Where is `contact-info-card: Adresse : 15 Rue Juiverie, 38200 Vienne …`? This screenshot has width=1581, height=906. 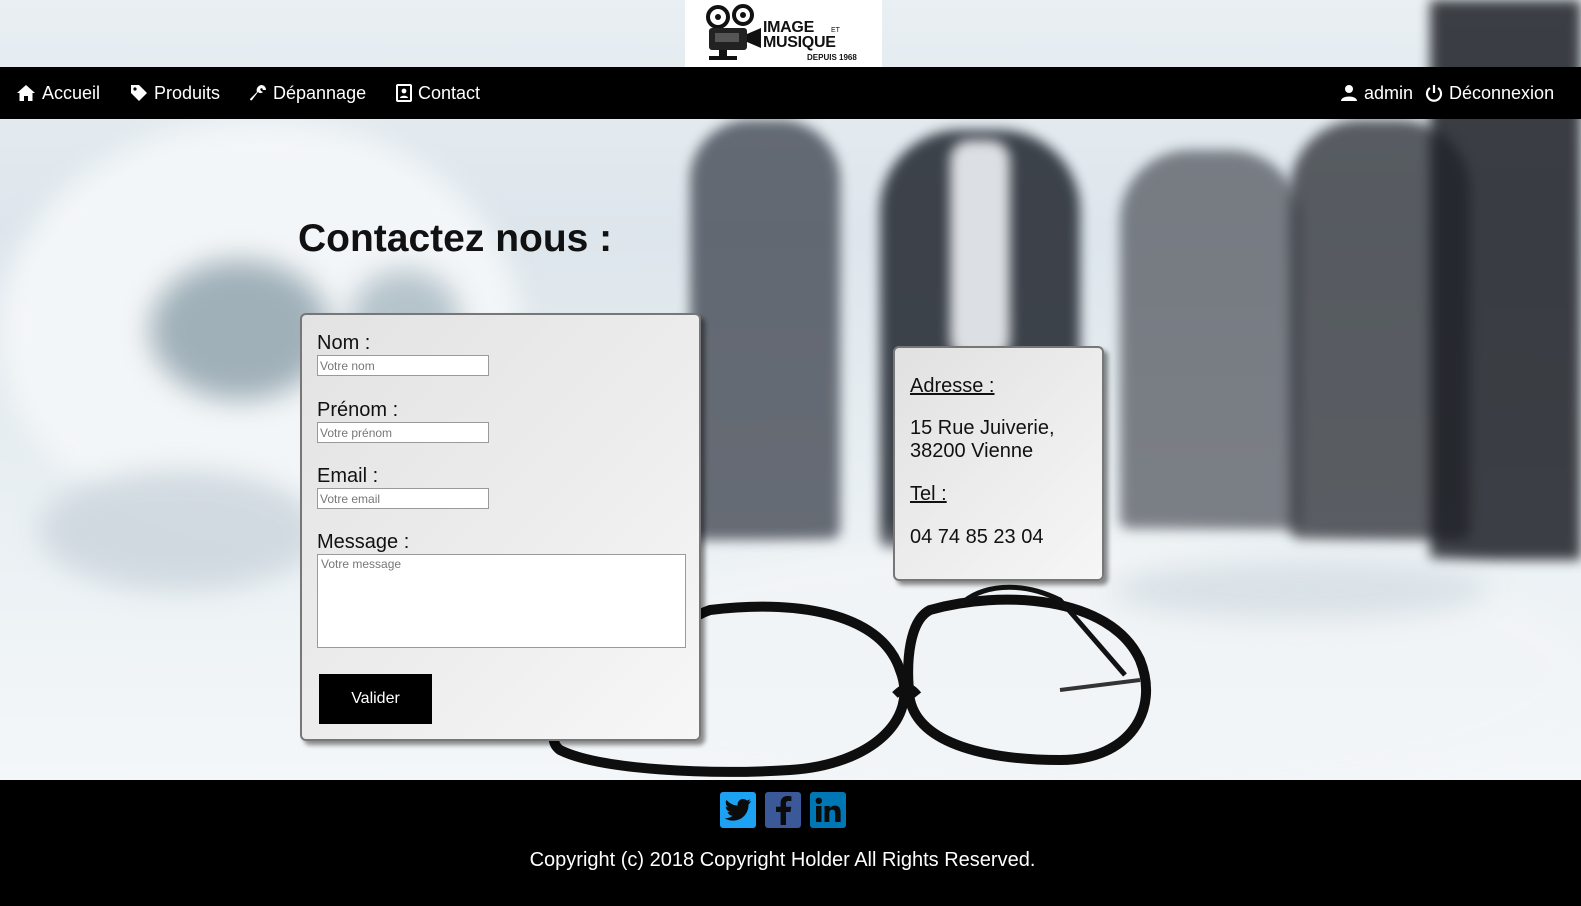
contact-info-card: Adresse : 15 Rue Juiverie, 38200 Vienne … is located at coordinates (998, 463).